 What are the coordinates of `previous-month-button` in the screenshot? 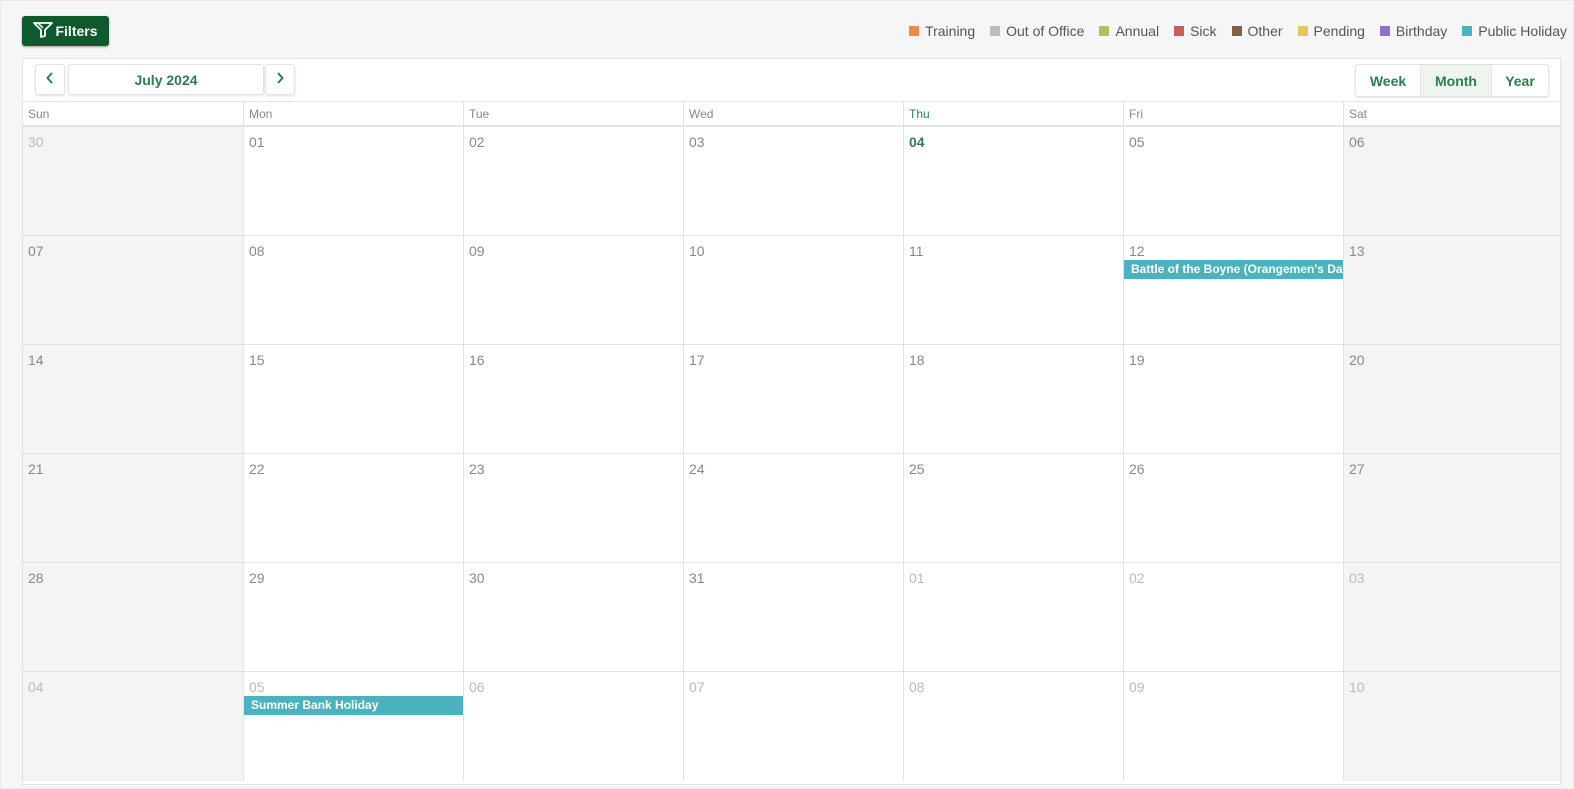 It's located at (50, 79).